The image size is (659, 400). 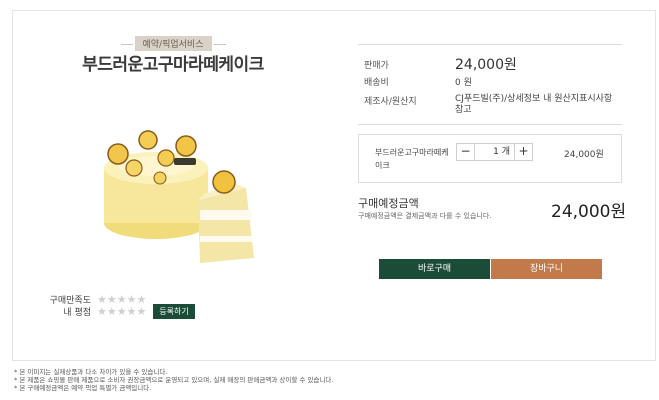 What do you see at coordinates (412, 159) in the screenshot?
I see `option-name: 부드러운고구마라떼케이크` at bounding box center [412, 159].